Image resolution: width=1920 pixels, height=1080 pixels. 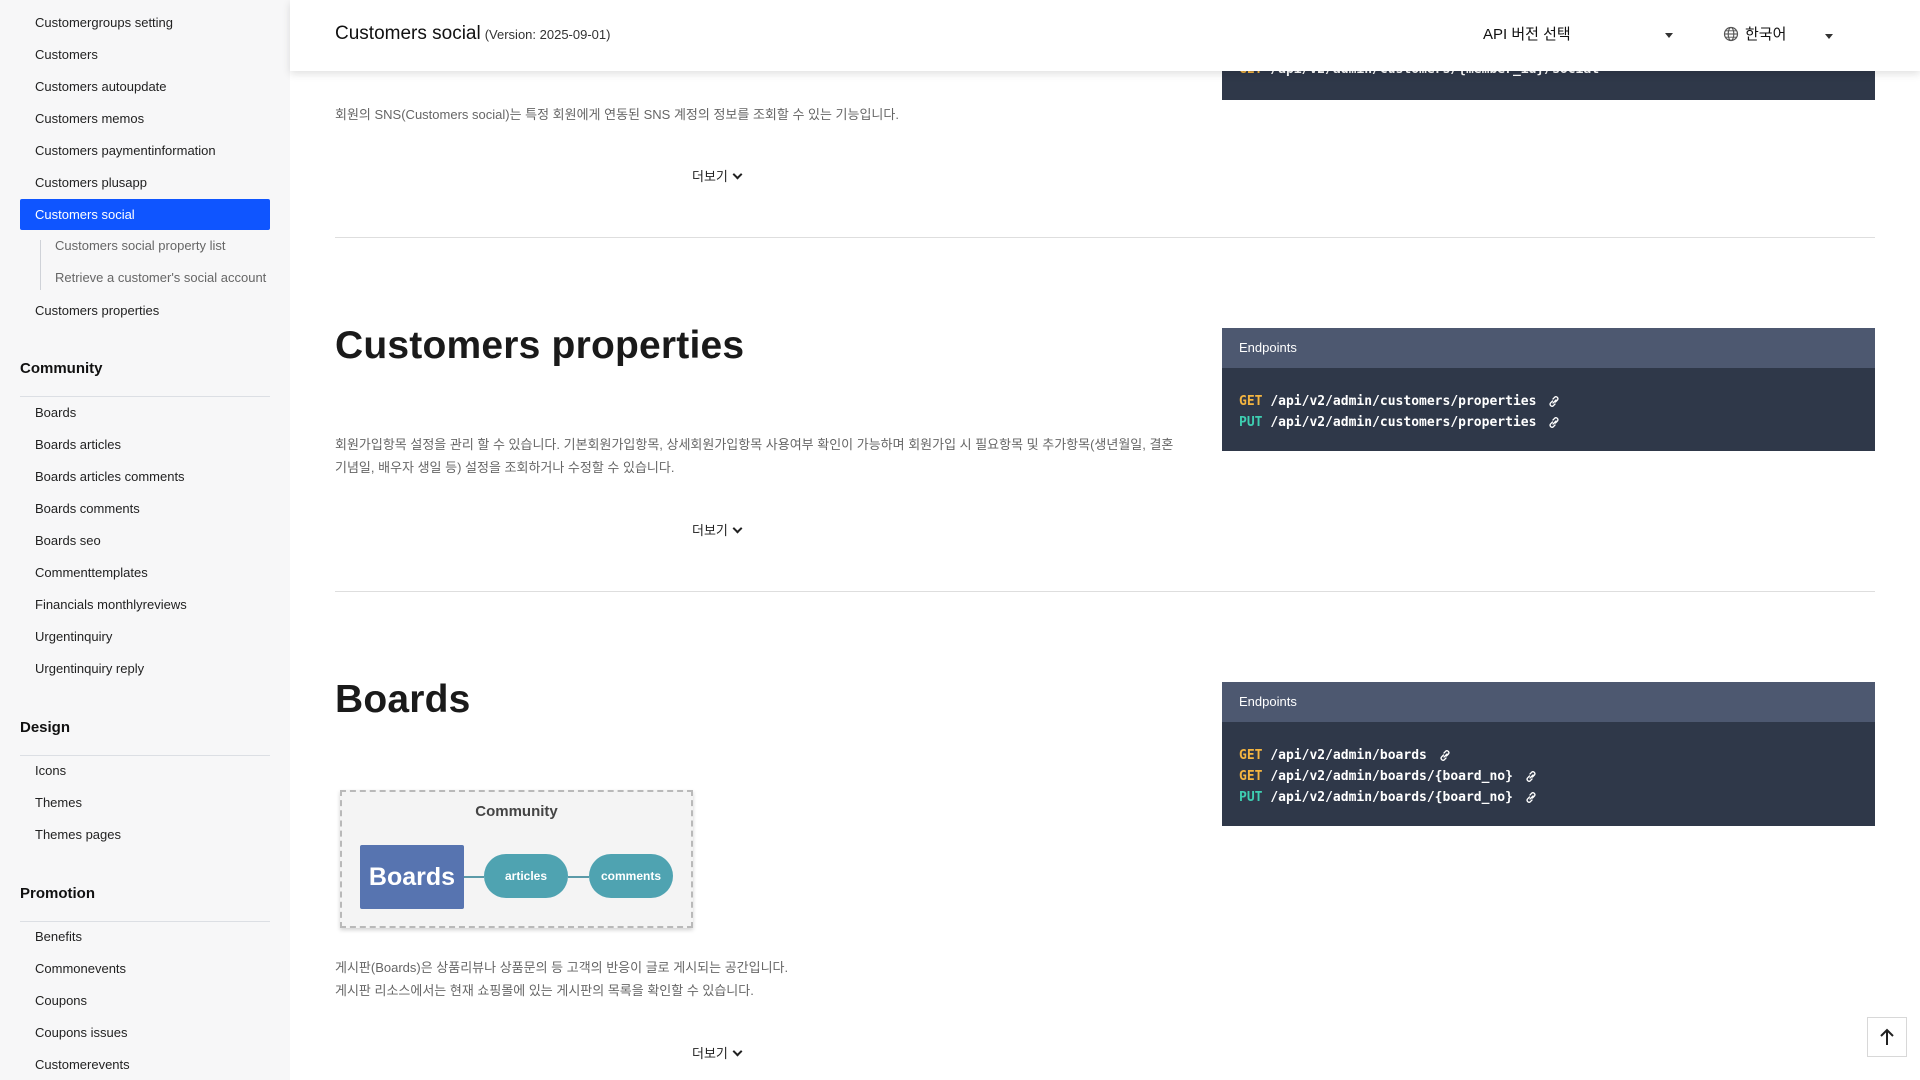 I want to click on sidebar-item-customers: Customers, so click(x=145, y=54).